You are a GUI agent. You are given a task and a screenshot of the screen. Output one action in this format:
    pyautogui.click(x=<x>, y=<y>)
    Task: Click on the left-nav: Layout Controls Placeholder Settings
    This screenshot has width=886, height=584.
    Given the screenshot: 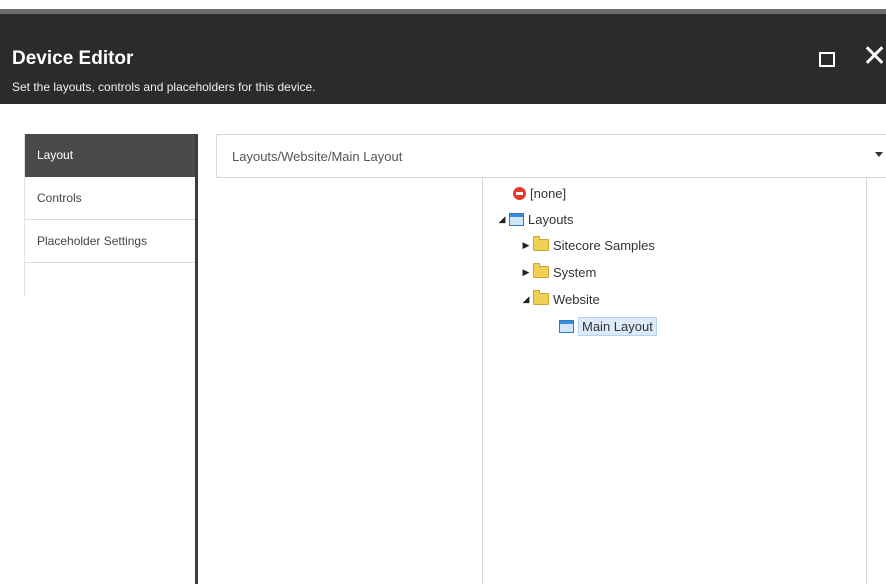 What is the action you would take?
    pyautogui.click(x=109, y=198)
    